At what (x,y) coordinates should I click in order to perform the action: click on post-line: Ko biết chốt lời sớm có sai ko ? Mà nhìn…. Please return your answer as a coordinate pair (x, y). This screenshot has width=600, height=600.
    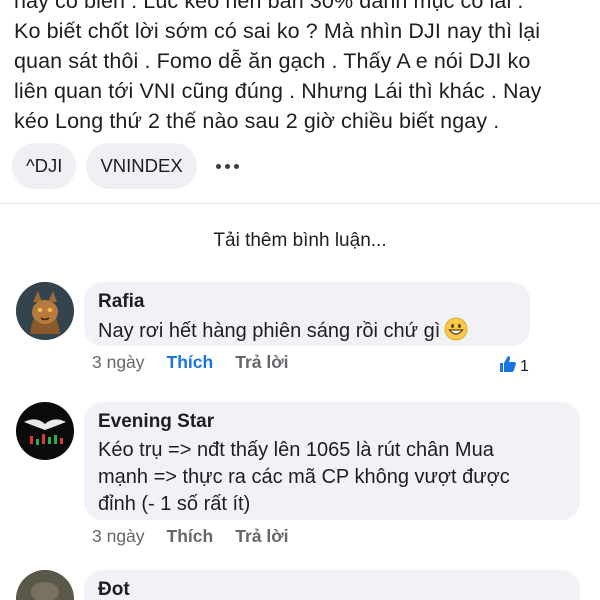
    Looking at the image, I should click on (277, 31).